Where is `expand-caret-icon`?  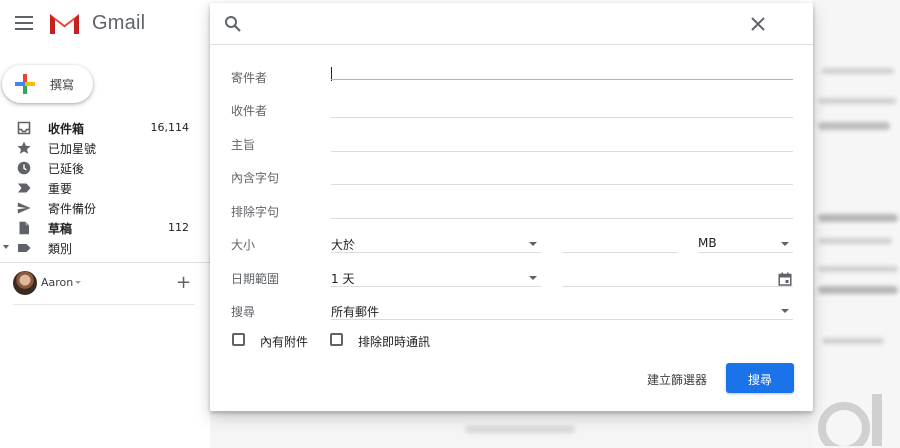 expand-caret-icon is located at coordinates (6, 247).